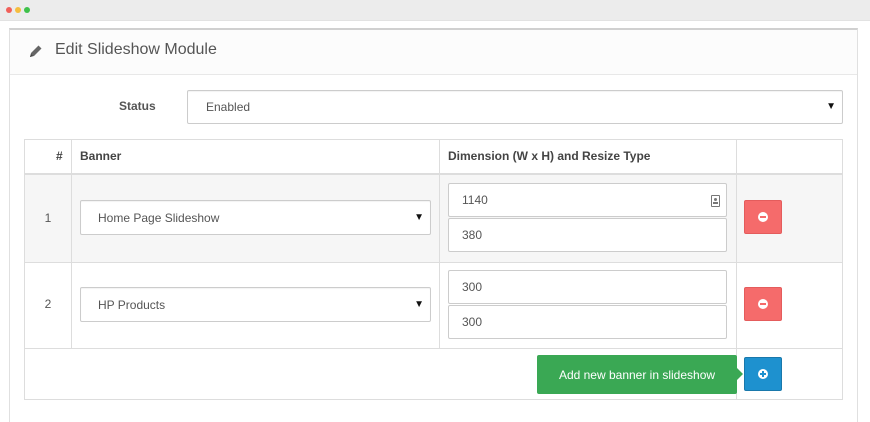 This screenshot has height=422, width=870. What do you see at coordinates (255, 304) in the screenshot?
I see `banner-select-row-2: HP Products ▼` at bounding box center [255, 304].